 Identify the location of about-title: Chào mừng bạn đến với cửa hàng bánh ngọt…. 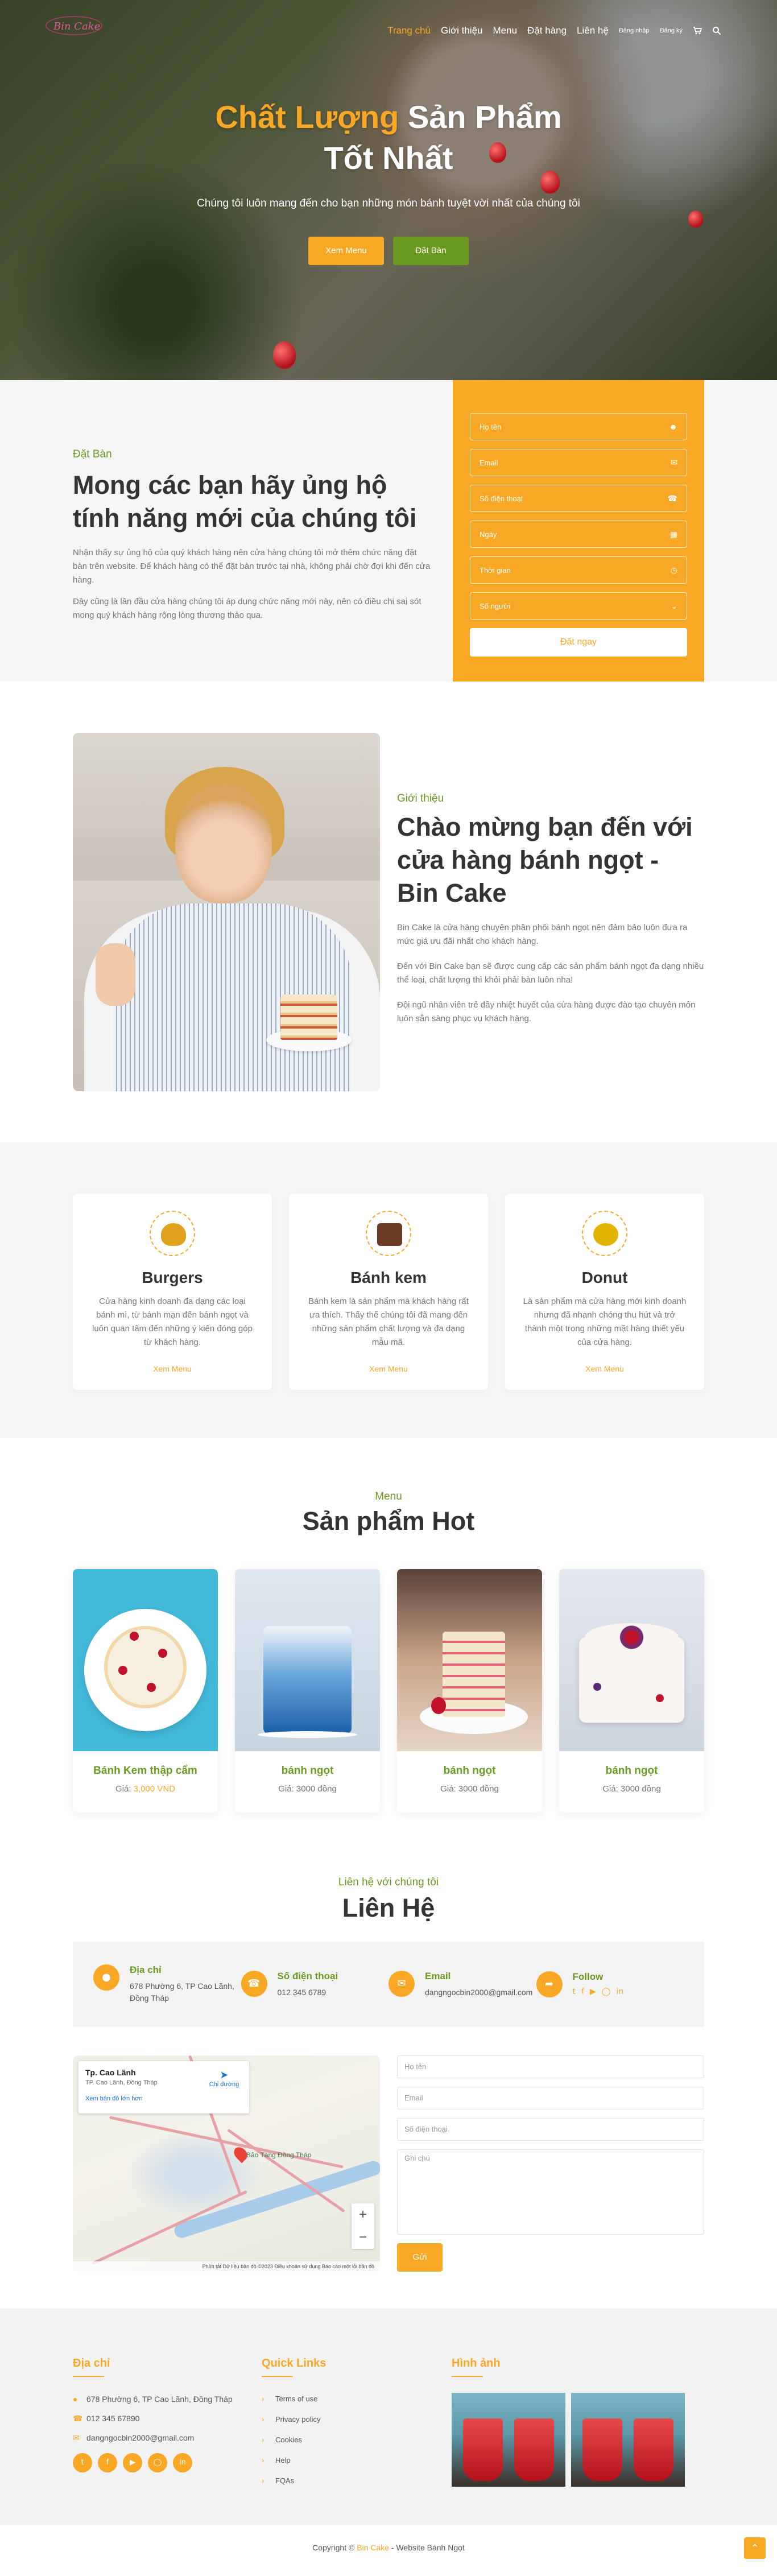
(545, 860).